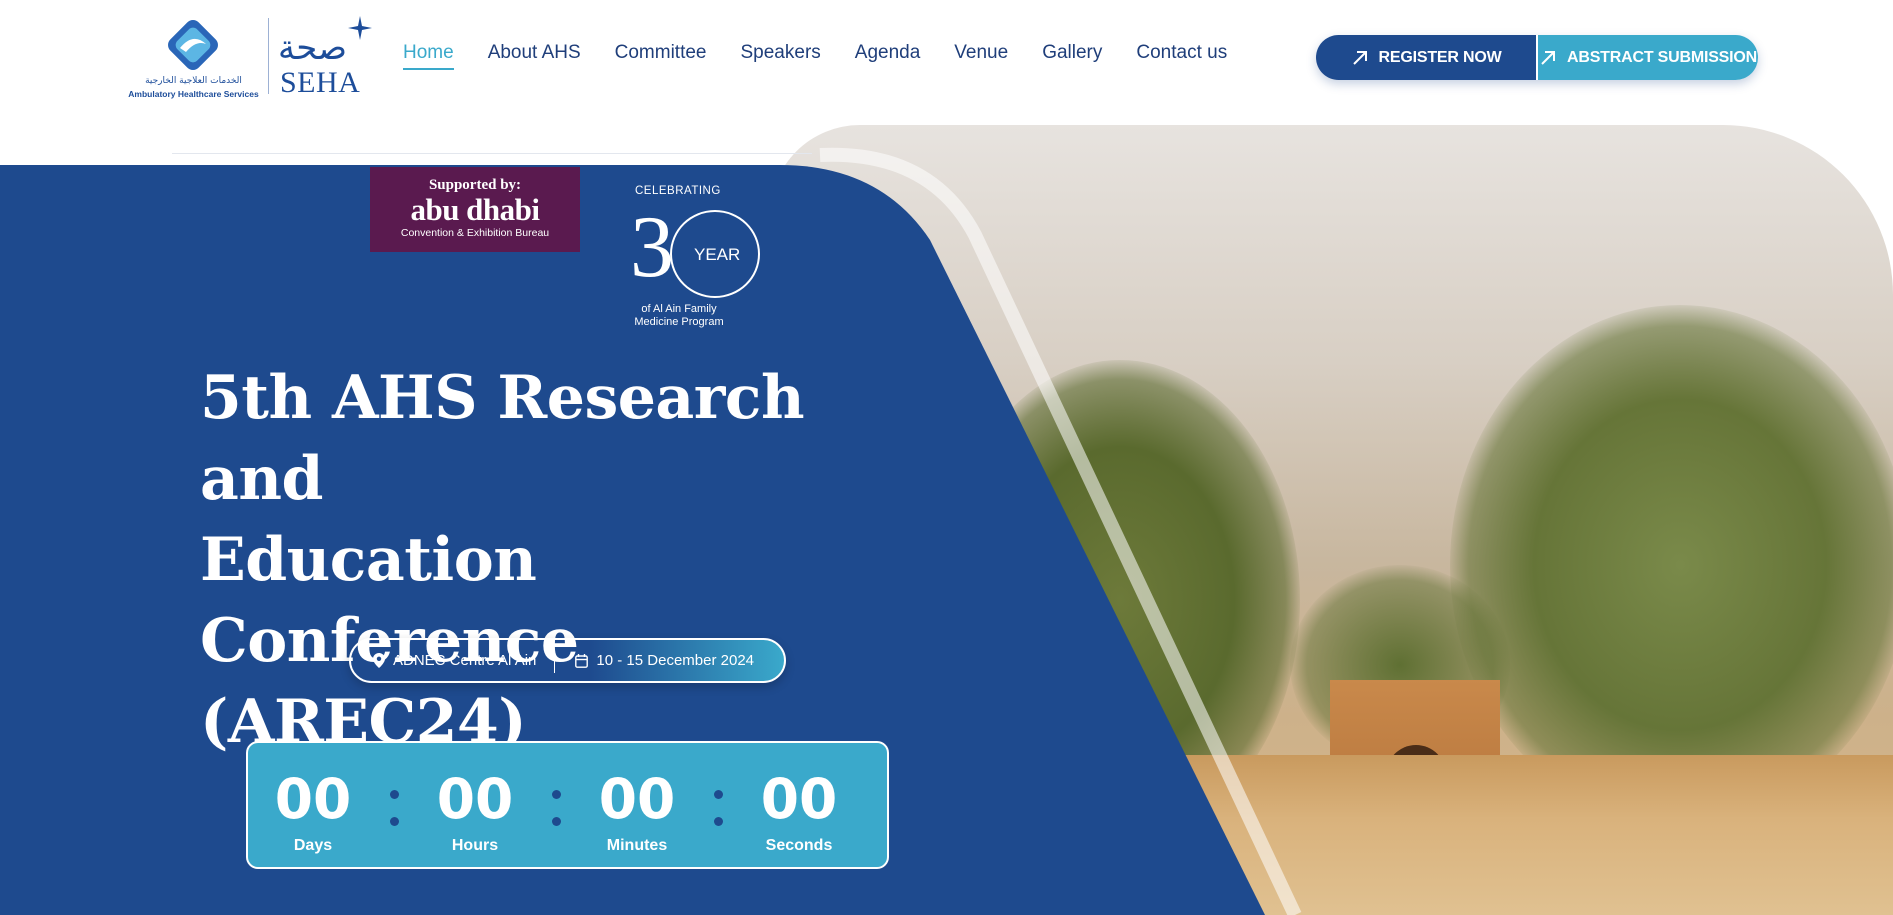 The height and width of the screenshot is (915, 1893). What do you see at coordinates (475, 233) in the screenshot?
I see `supported-by-sub: Convention & Exhibition Bureau` at bounding box center [475, 233].